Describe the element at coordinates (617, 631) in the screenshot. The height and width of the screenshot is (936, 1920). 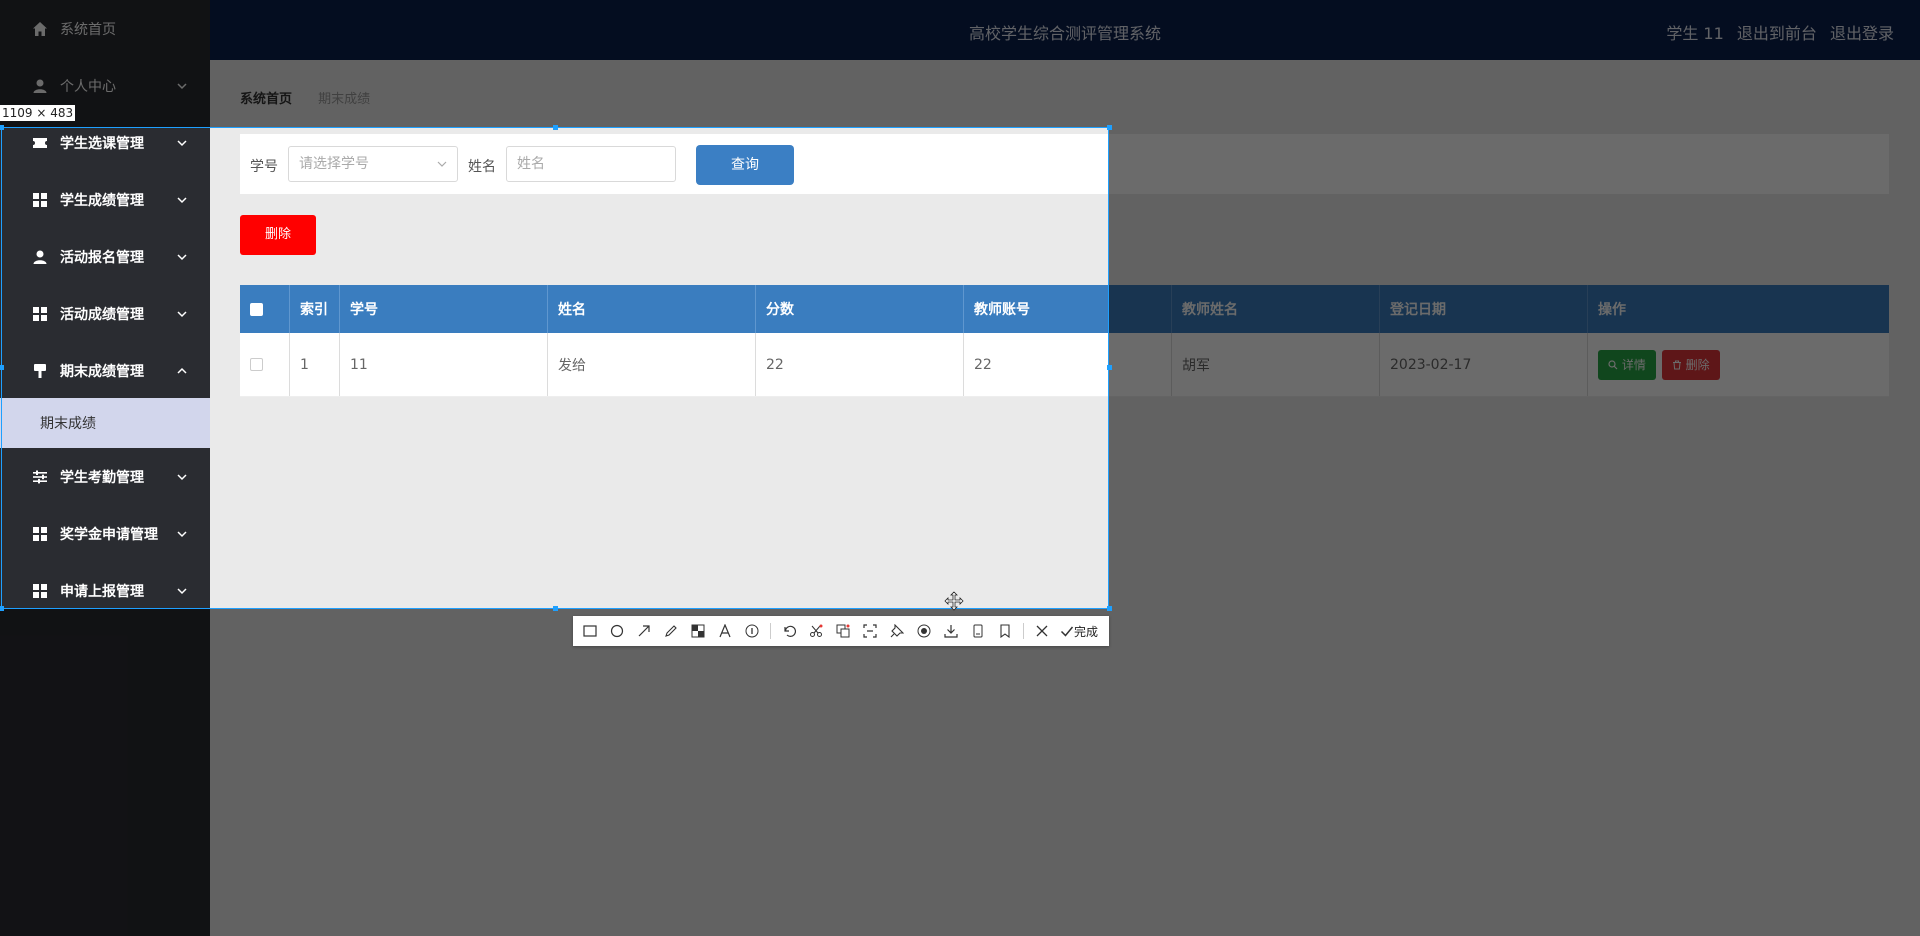
I see `ellipse-icon` at that location.